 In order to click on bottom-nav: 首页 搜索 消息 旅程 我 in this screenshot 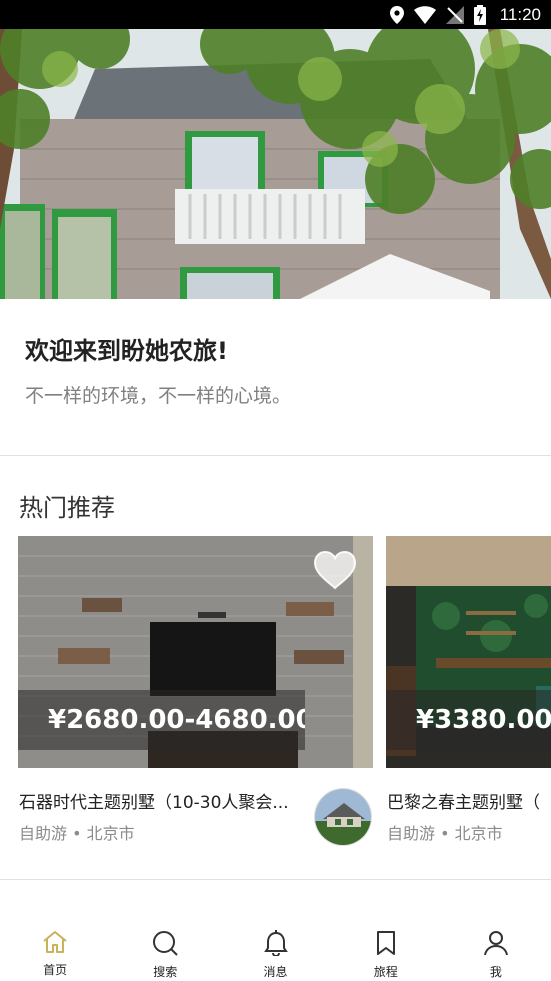, I will do `click(275, 951)`.